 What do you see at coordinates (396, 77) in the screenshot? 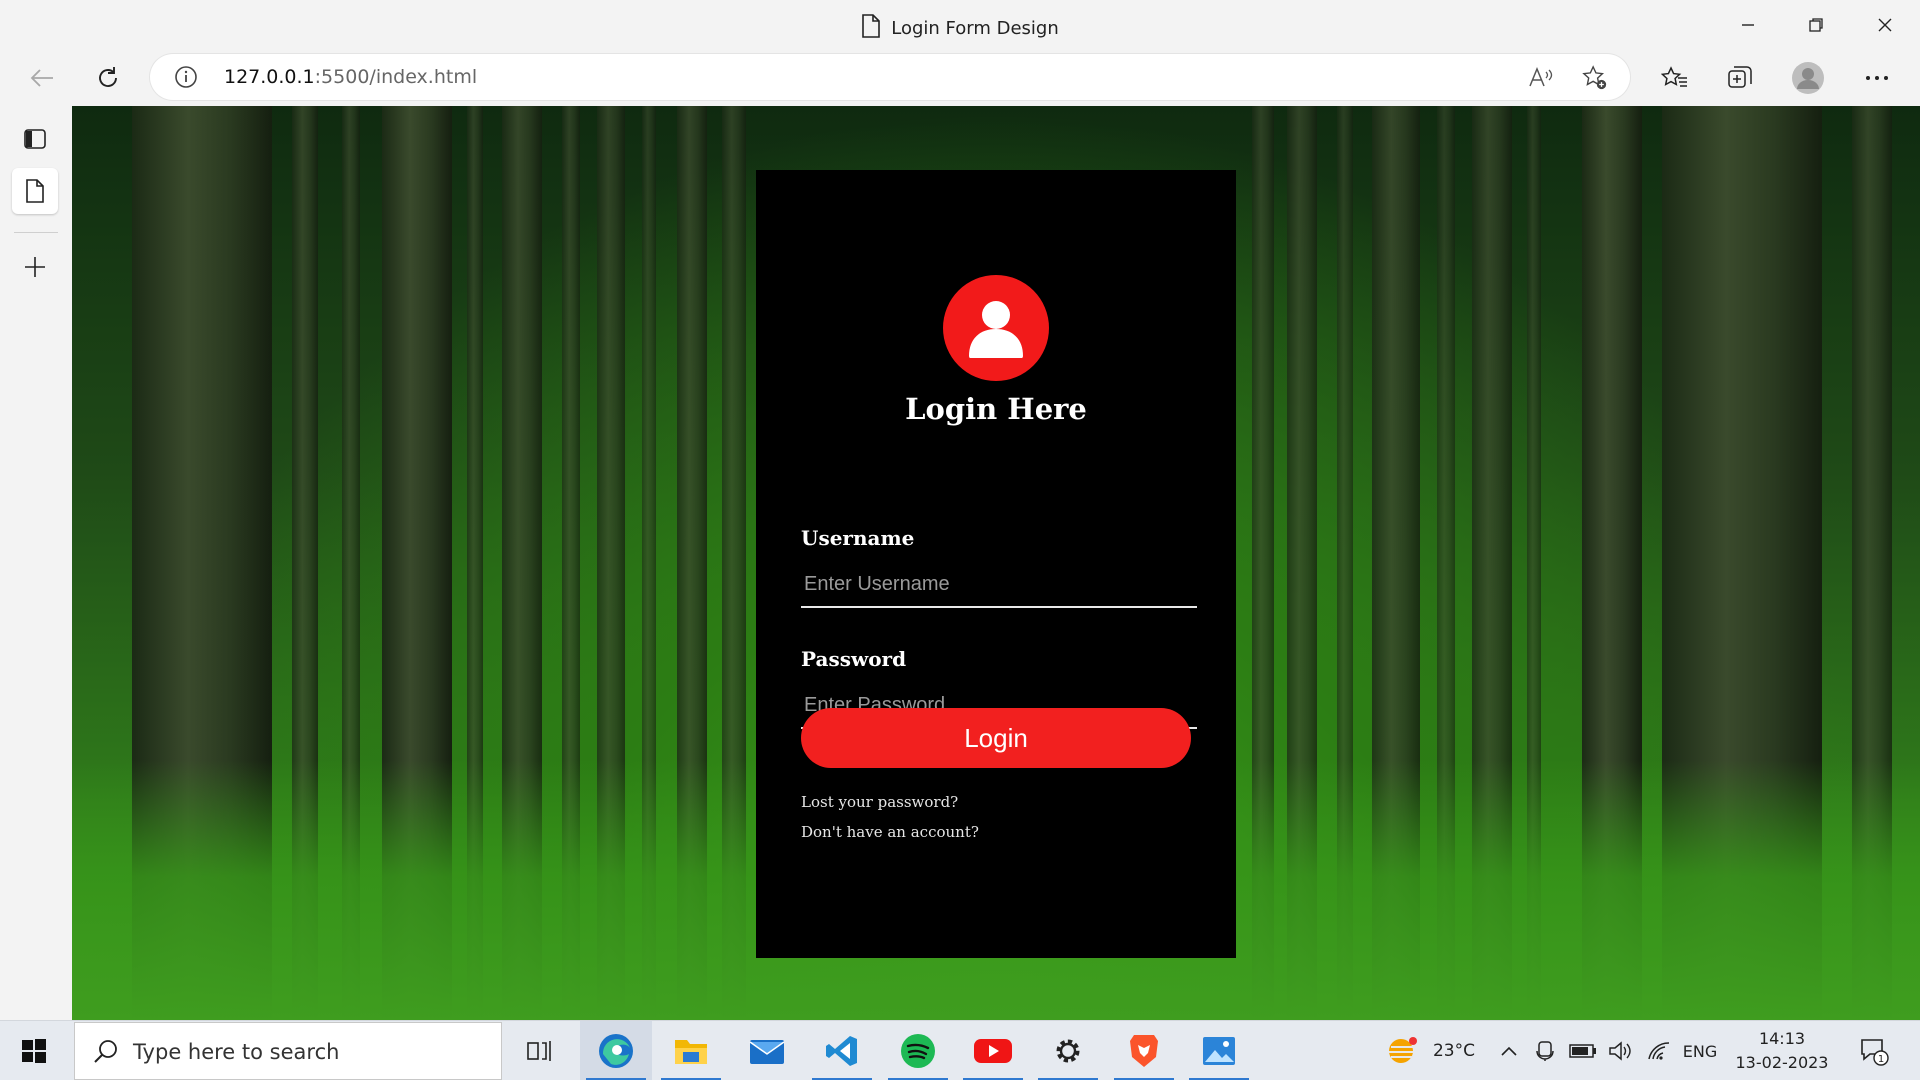
I see `url-path: :5500/index.html` at bounding box center [396, 77].